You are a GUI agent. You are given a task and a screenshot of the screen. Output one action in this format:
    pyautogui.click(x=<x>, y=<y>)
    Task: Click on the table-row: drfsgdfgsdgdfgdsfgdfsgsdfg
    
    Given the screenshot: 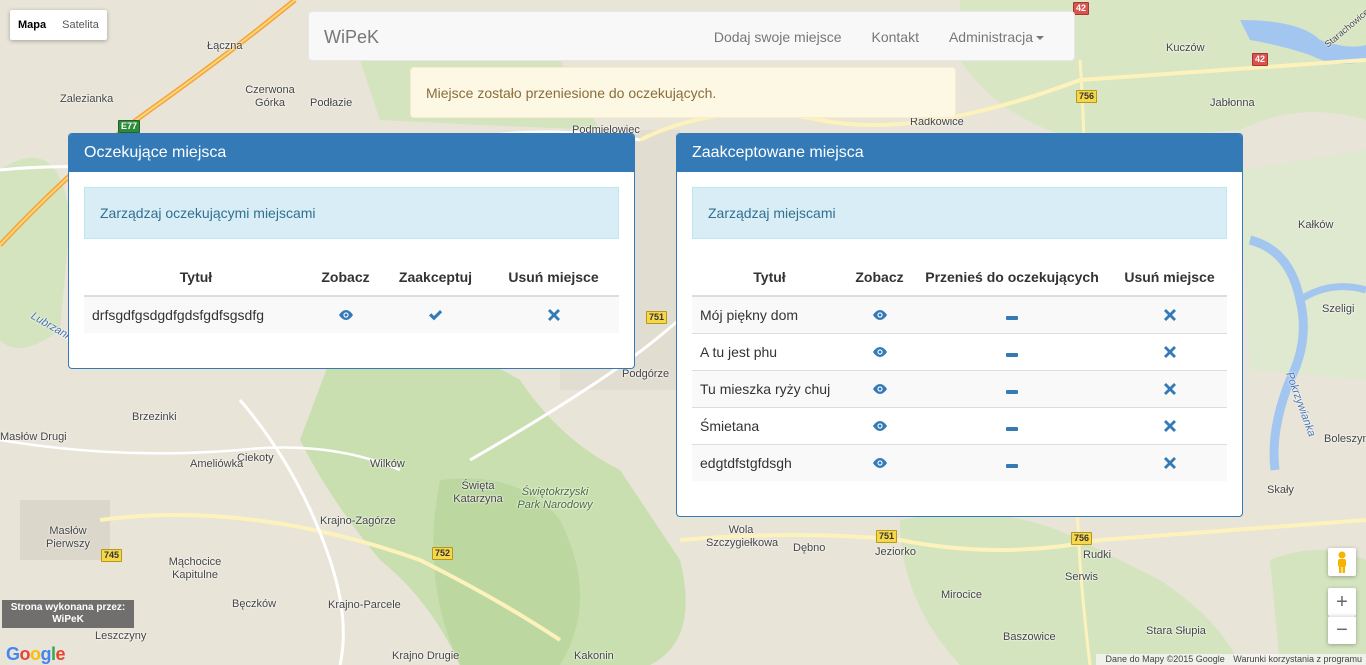 What is the action you would take?
    pyautogui.click(x=351, y=314)
    